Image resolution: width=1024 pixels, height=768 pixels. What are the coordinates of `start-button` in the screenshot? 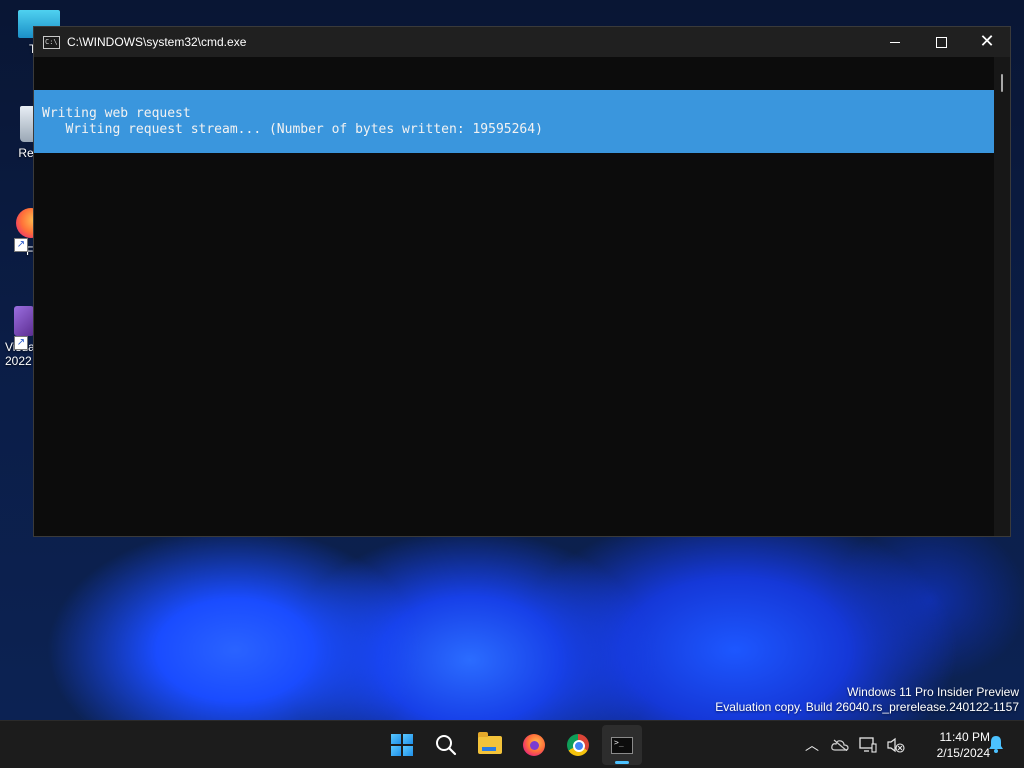 It's located at (402, 745).